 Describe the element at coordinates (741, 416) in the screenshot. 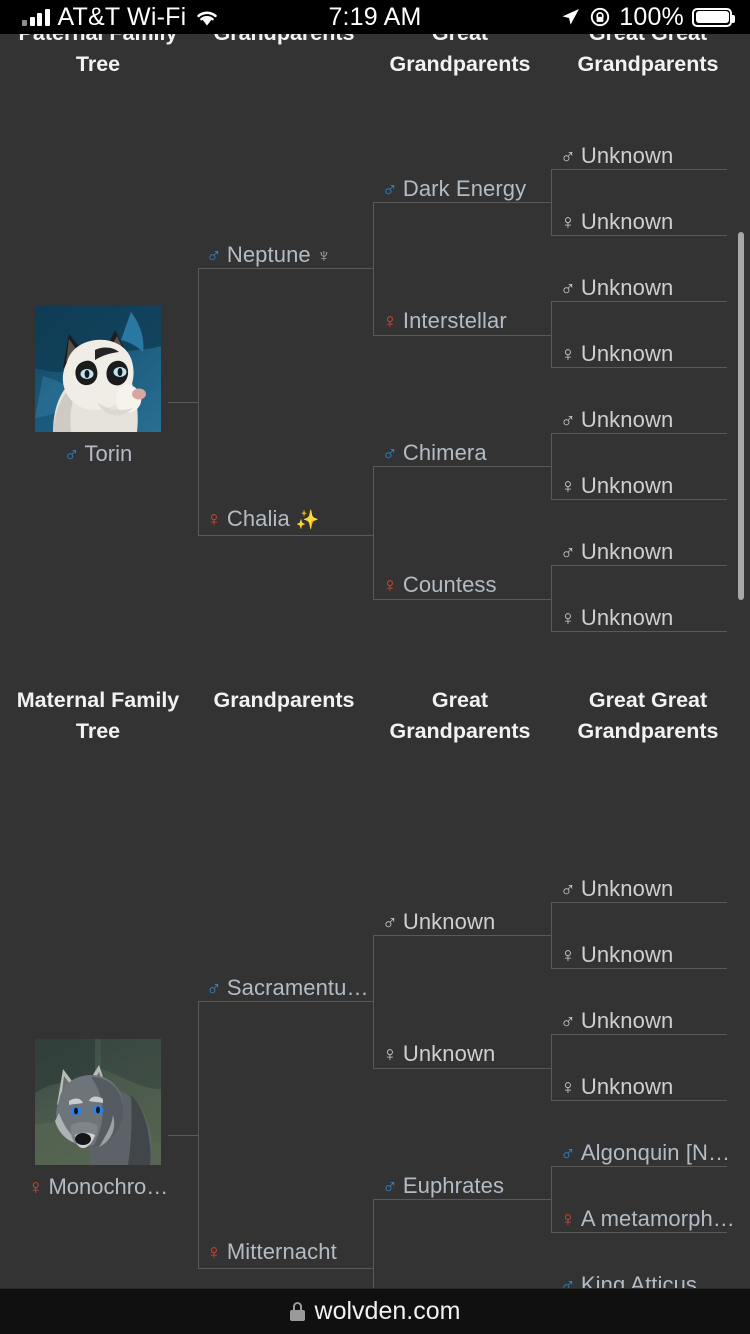

I see `vertical-scrollbar` at that location.